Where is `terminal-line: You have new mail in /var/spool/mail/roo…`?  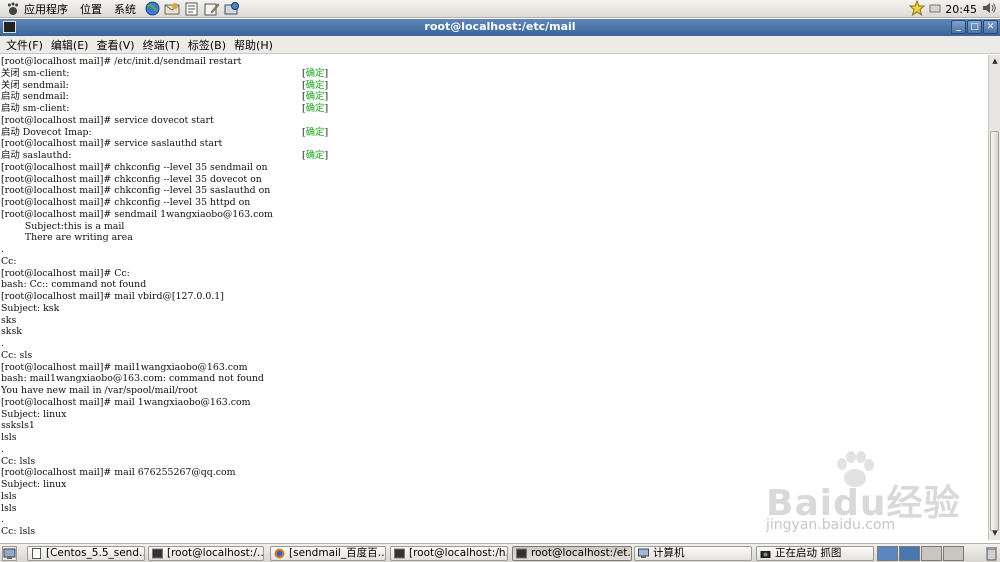
terminal-line: You have new mail in /var/spool/mail/roo… is located at coordinates (99, 390).